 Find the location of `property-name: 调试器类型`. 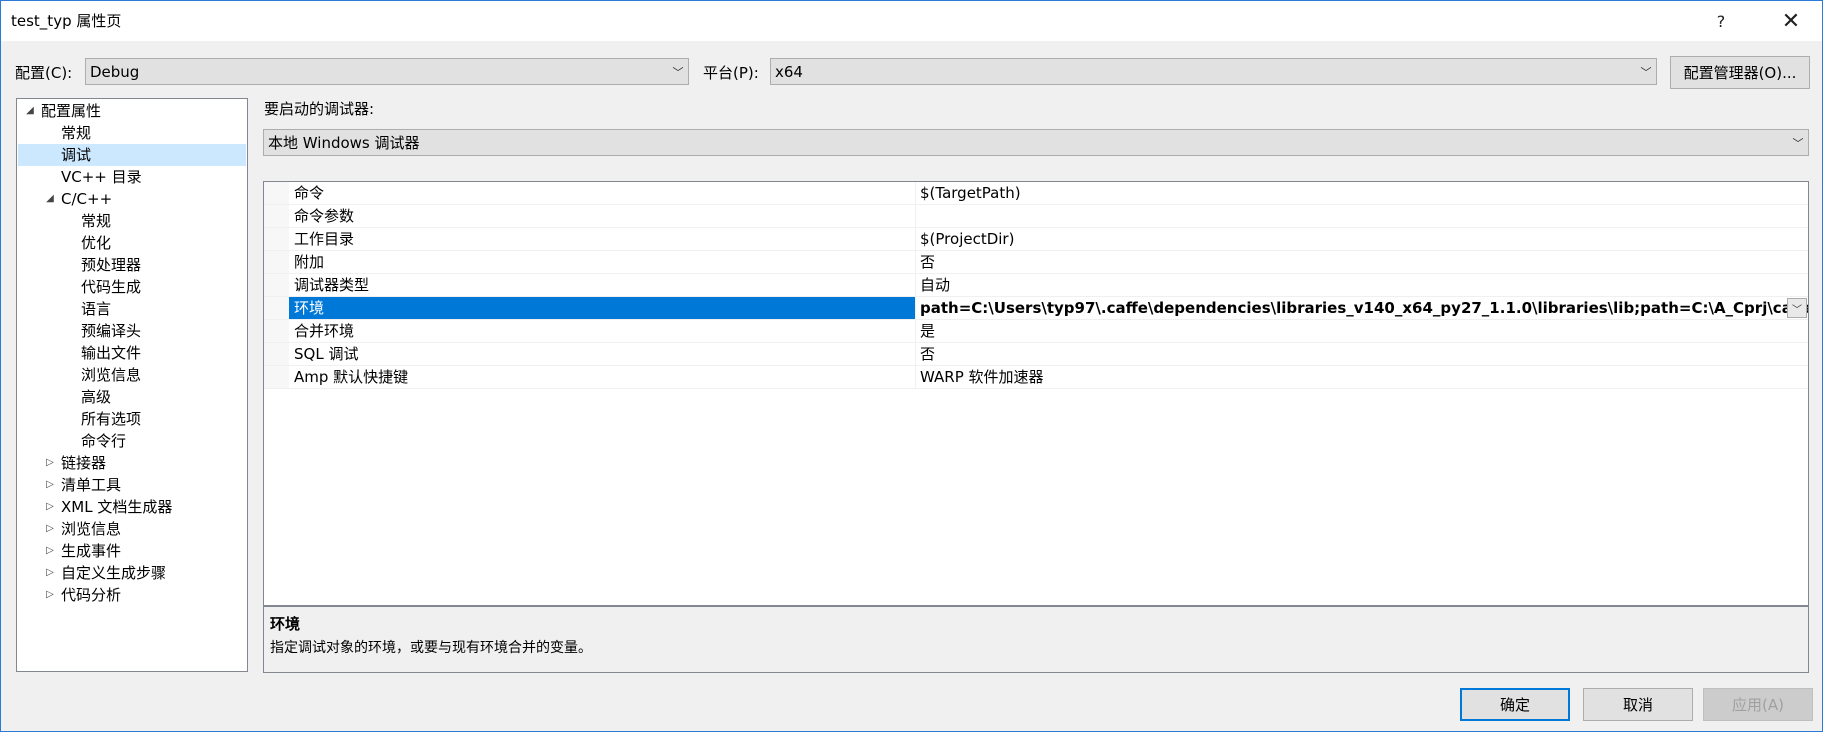

property-name: 调试器类型 is located at coordinates (602, 285).